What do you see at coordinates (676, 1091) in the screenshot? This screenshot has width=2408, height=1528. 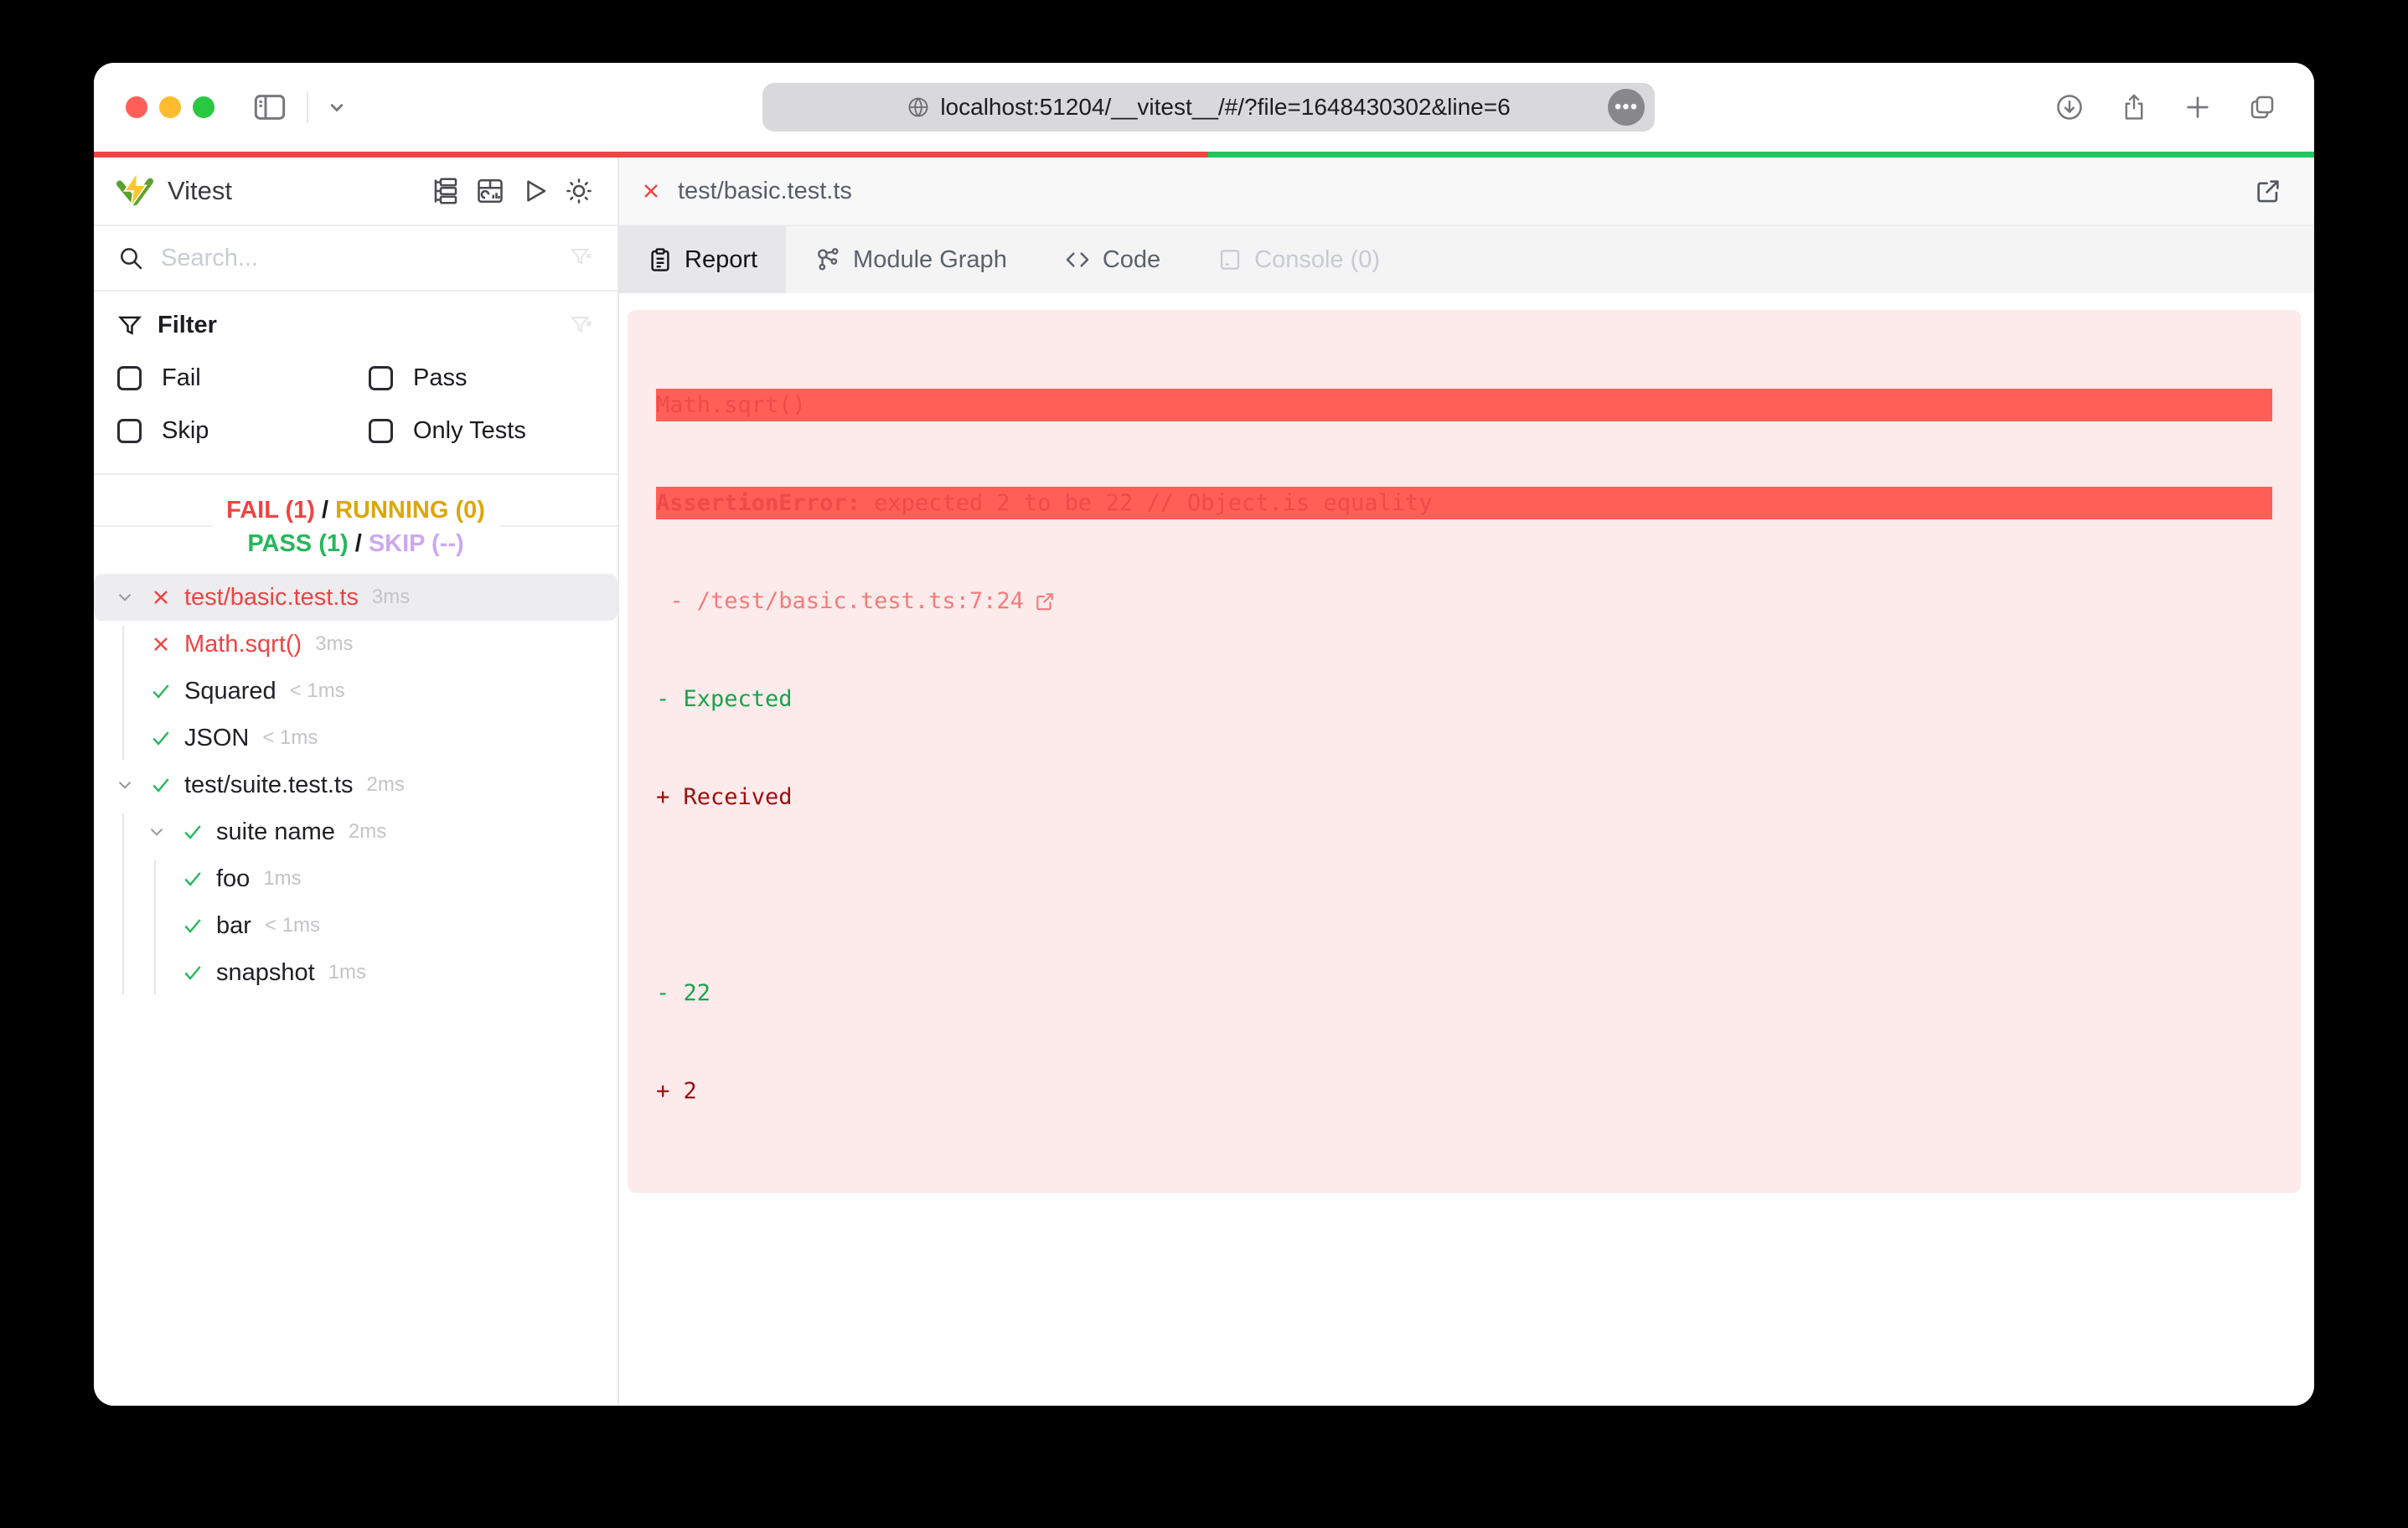 I see `diff-received-value: + 2` at bounding box center [676, 1091].